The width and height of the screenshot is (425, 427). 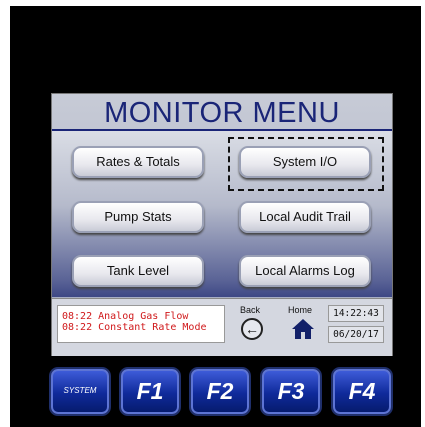 I want to click on alarm-line: 08:22 Constant Rate Mode, so click(x=134, y=327).